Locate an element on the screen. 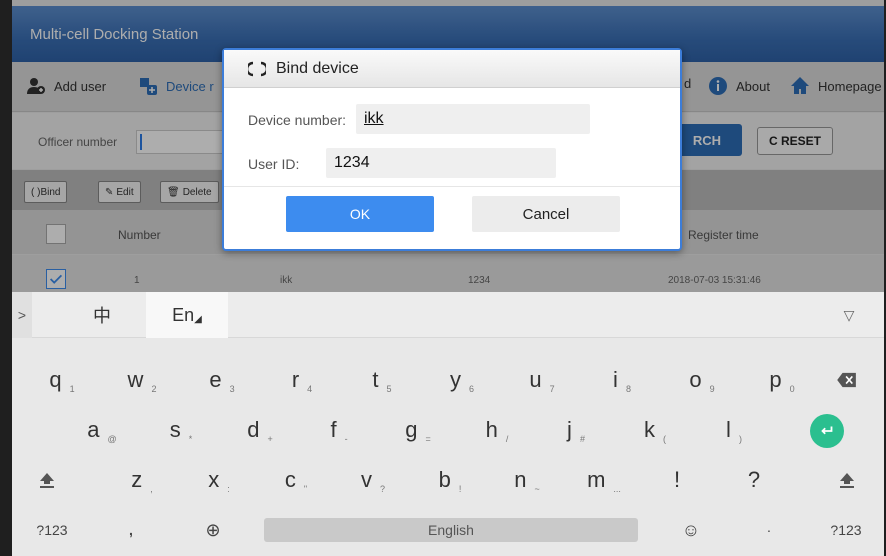 The height and width of the screenshot is (556, 886). key-secondary-label: = is located at coordinates (428, 439).